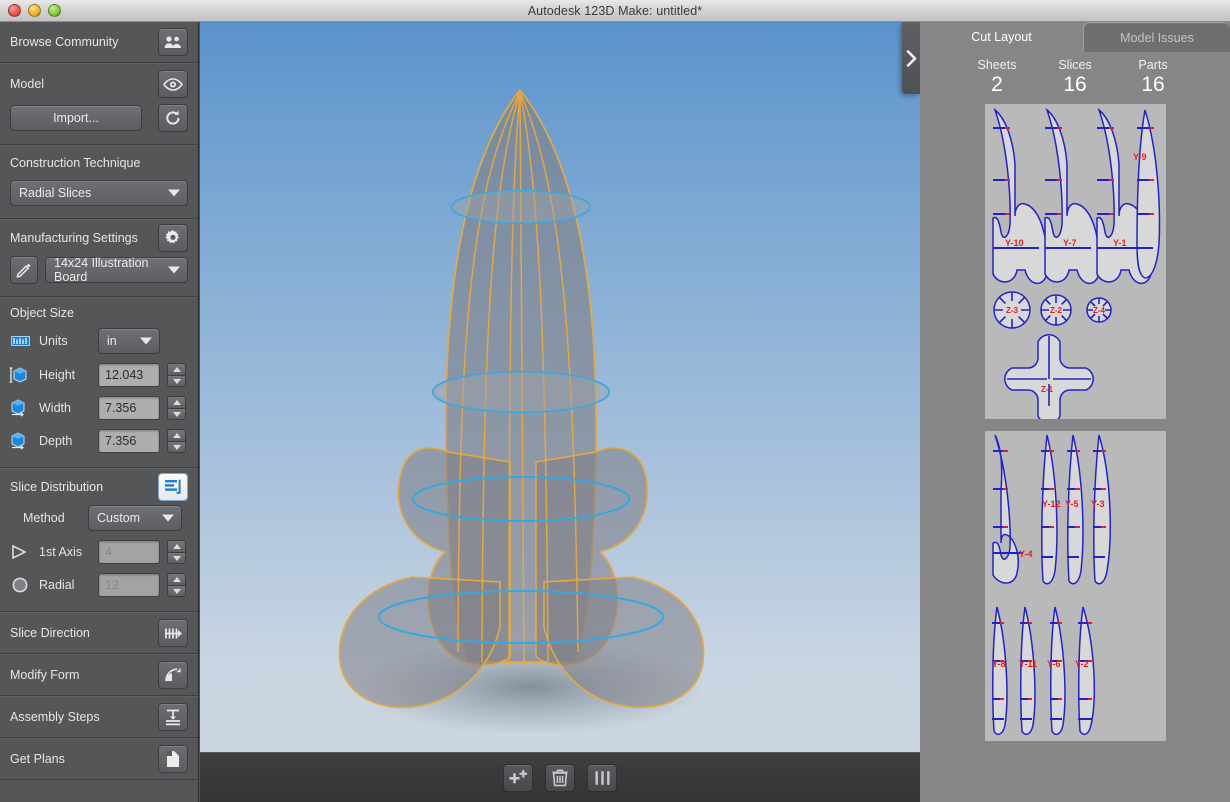 The image size is (1230, 802). I want to click on window-controls, so click(34, 10).